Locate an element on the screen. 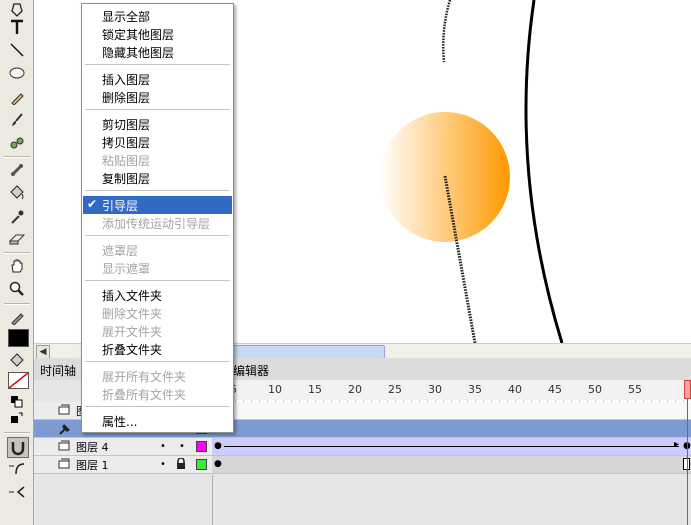 Image resolution: width=691 pixels, height=525 pixels. menu-item-label: 引导层 is located at coordinates (120, 206).